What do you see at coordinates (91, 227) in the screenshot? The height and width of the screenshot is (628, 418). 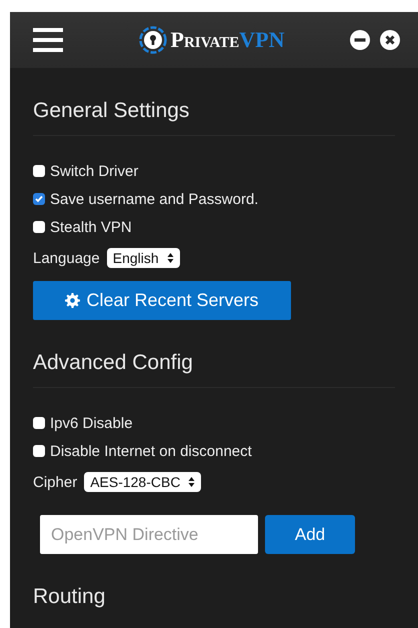 I see `checkbox-label: Stealth VPN` at bounding box center [91, 227].